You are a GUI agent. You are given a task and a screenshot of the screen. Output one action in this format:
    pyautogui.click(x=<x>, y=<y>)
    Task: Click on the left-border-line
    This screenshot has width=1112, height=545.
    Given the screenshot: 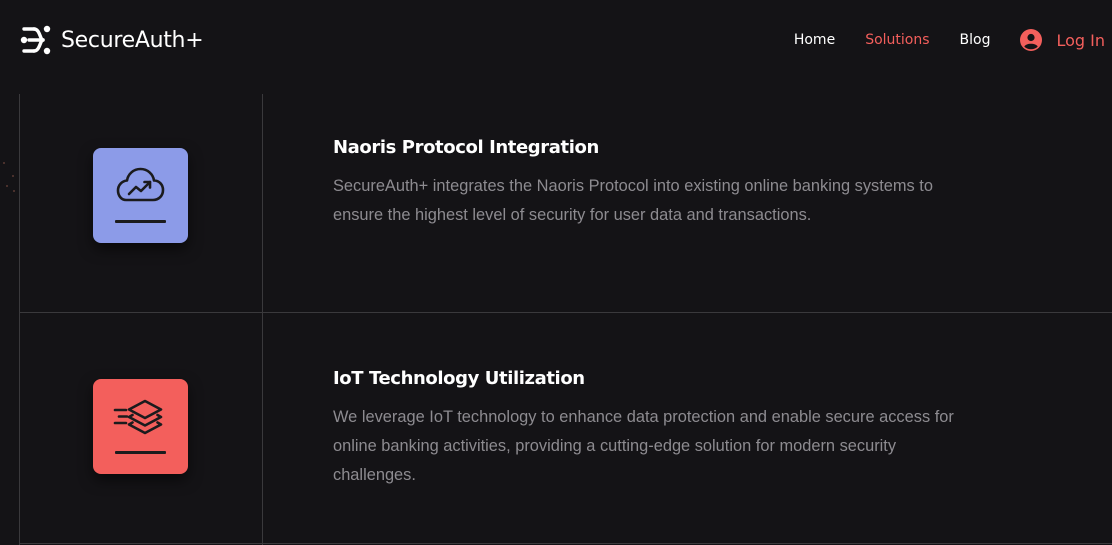 What is the action you would take?
    pyautogui.click(x=19, y=319)
    